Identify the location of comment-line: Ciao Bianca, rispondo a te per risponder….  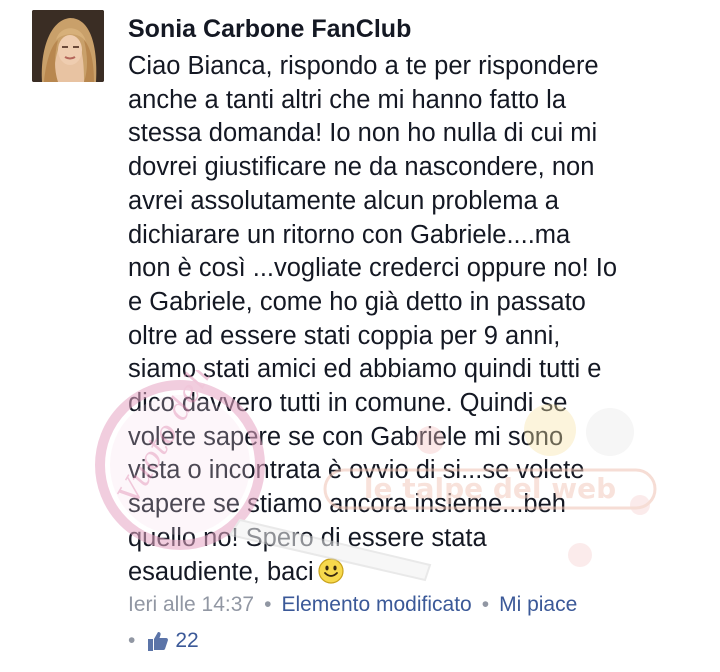
(363, 66).